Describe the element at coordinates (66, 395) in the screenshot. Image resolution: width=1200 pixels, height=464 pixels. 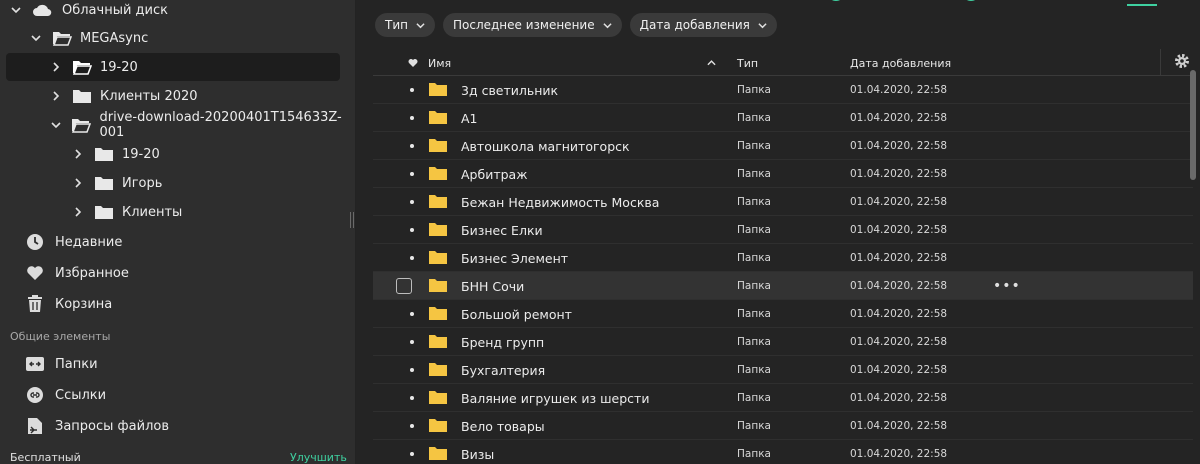
I see `nav-links: Ссылки` at that location.